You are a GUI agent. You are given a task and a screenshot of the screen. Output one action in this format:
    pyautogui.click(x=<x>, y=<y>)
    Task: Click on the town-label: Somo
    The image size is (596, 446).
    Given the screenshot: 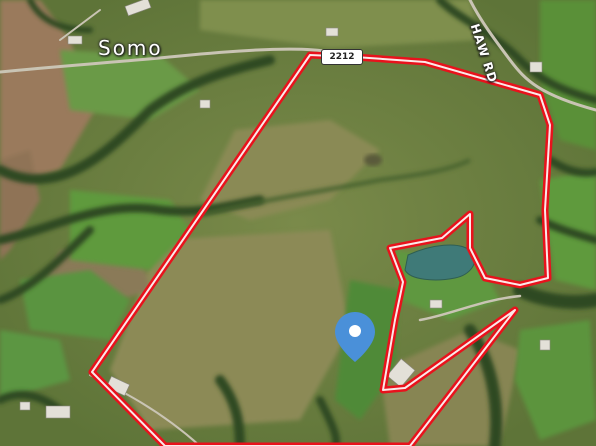 What is the action you would take?
    pyautogui.click(x=130, y=48)
    